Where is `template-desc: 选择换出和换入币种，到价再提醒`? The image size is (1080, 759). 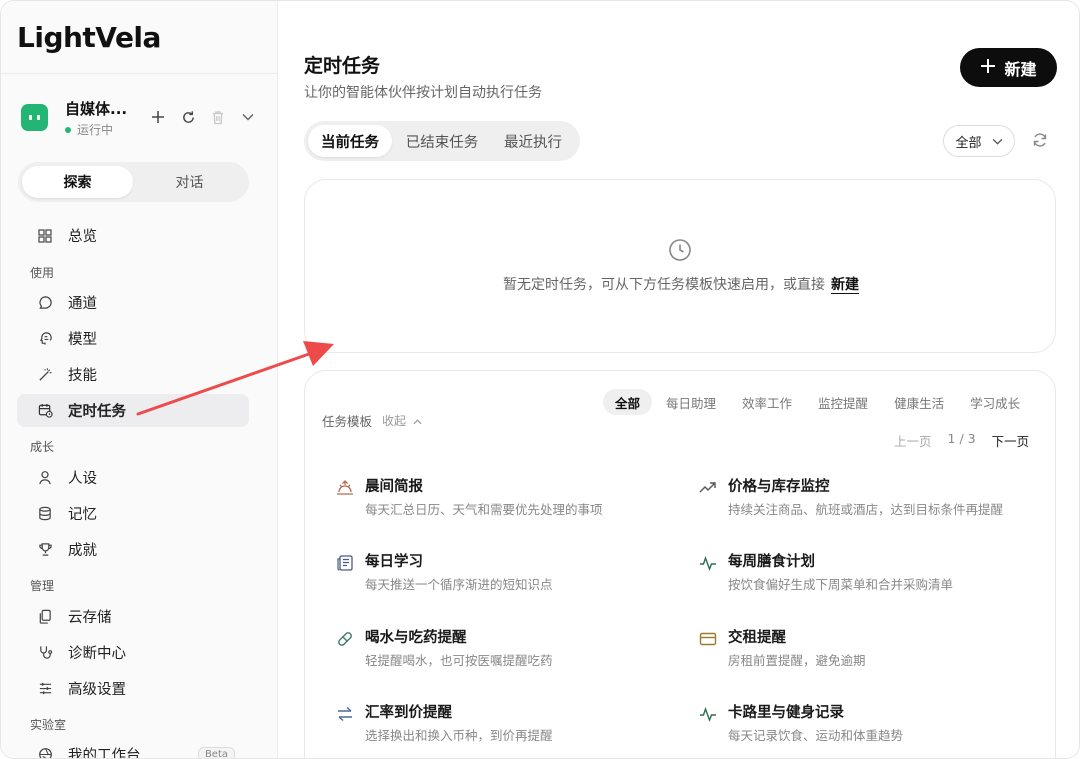
template-desc: 选择换出和换入币种，到价再提醒 is located at coordinates (459, 735).